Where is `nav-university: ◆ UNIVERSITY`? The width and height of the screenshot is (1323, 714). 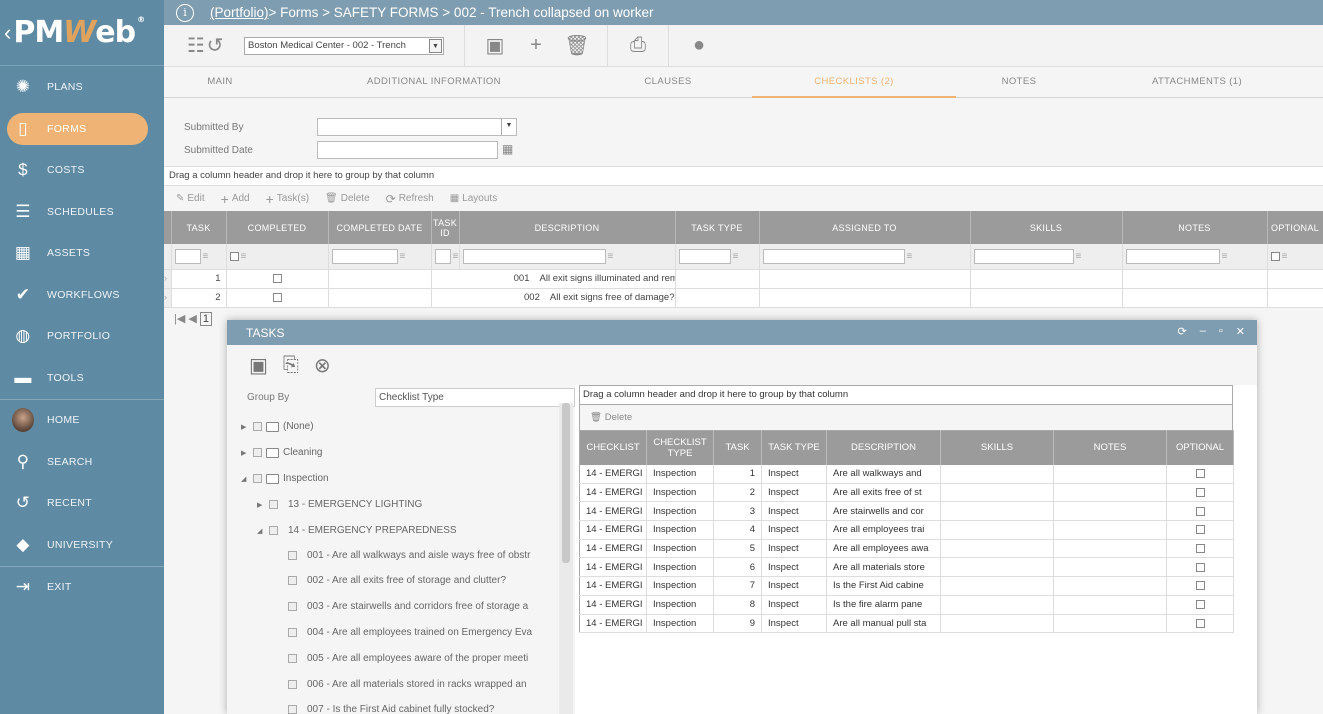
nav-university: ◆ UNIVERSITY is located at coordinates (82, 545).